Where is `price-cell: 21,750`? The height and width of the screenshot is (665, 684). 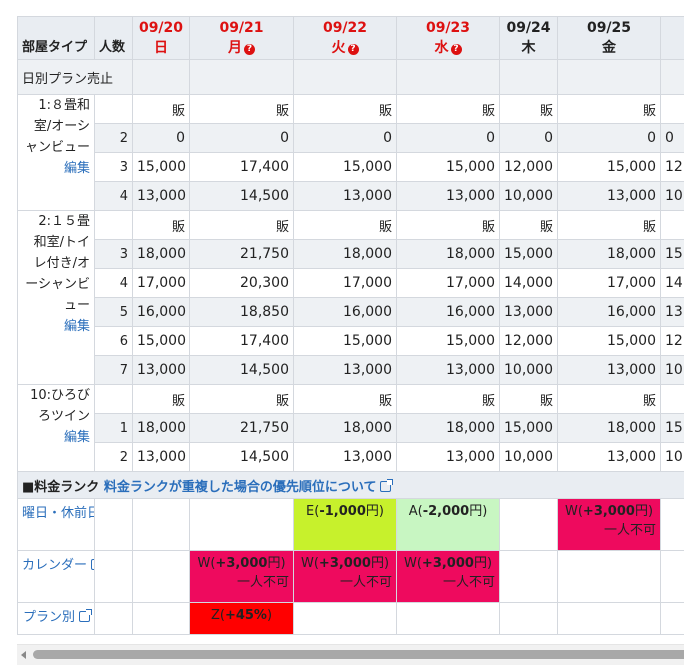 price-cell: 21,750 is located at coordinates (242, 428).